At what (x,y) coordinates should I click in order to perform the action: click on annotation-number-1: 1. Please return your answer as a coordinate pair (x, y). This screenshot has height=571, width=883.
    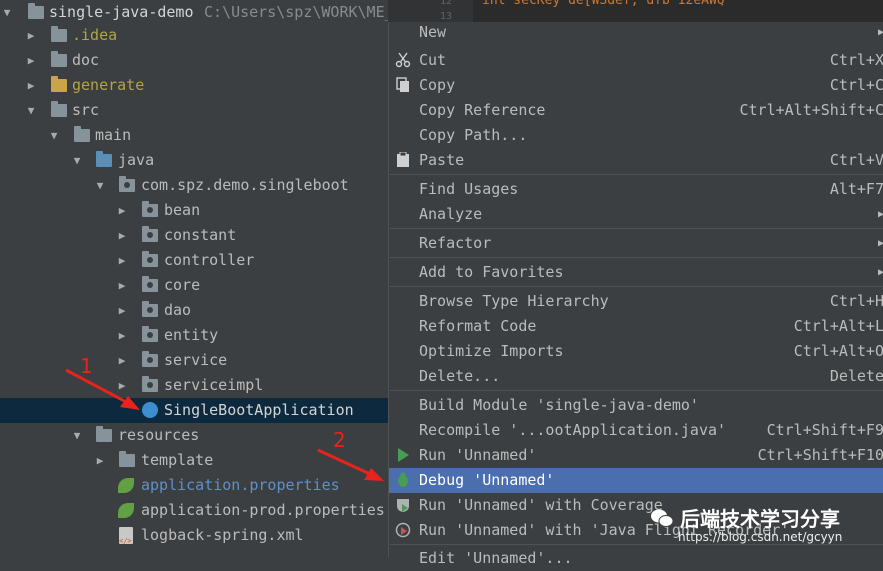
    Looking at the image, I should click on (86, 366).